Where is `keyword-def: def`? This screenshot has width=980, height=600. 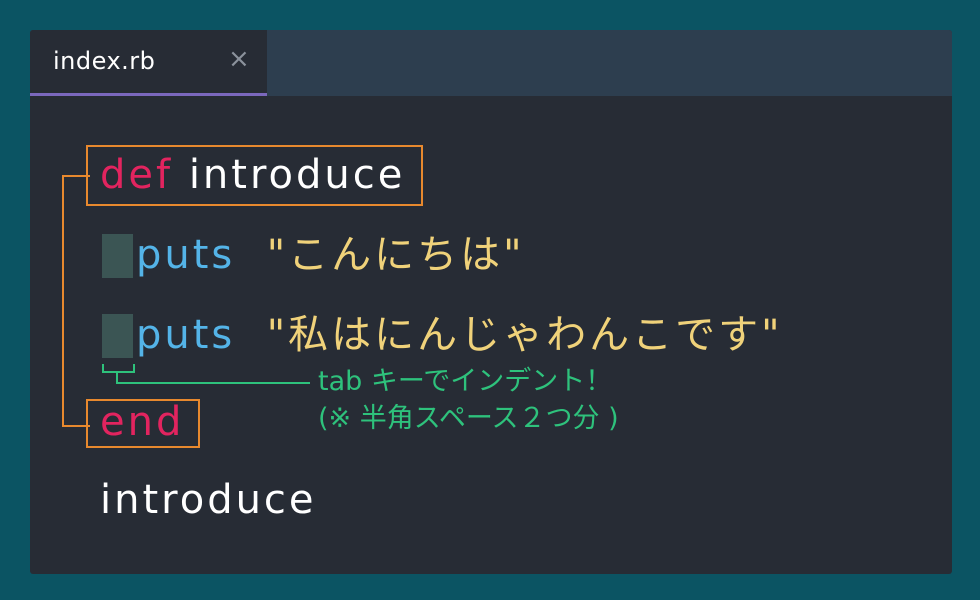
keyword-def: def is located at coordinates (137, 175).